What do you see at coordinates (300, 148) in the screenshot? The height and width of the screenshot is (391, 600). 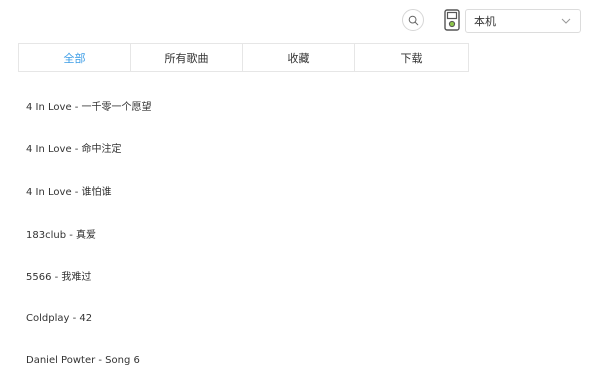 I see `song-list-item: 4 In Love - 命中注定` at bounding box center [300, 148].